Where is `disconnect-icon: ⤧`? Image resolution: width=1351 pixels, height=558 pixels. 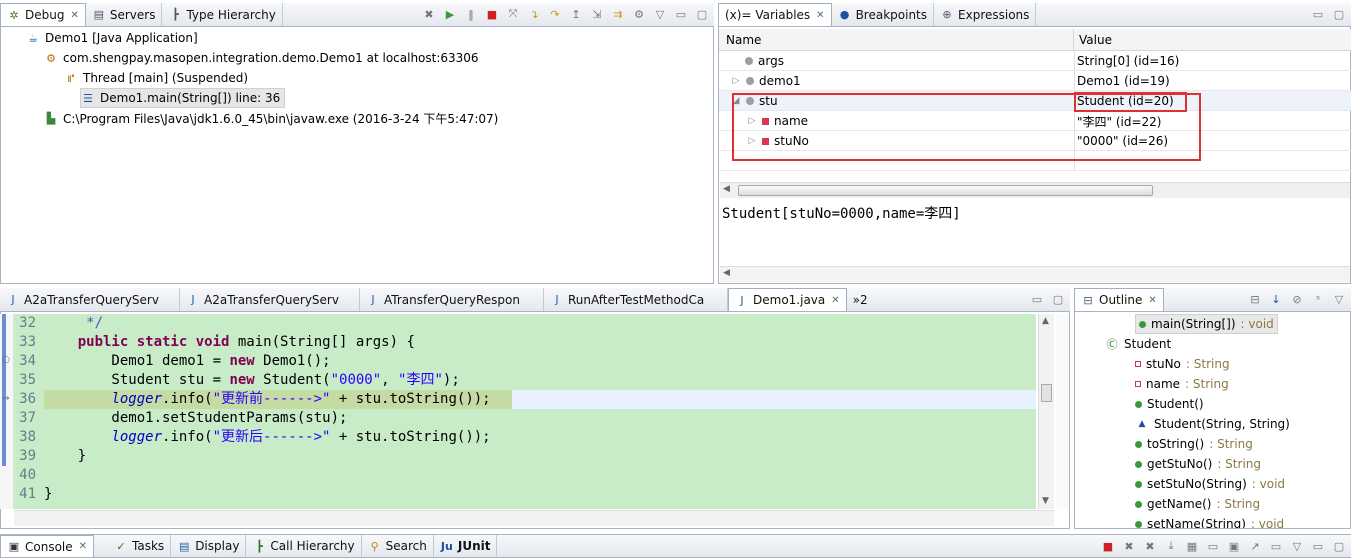
disconnect-icon: ⤧ is located at coordinates (513, 14).